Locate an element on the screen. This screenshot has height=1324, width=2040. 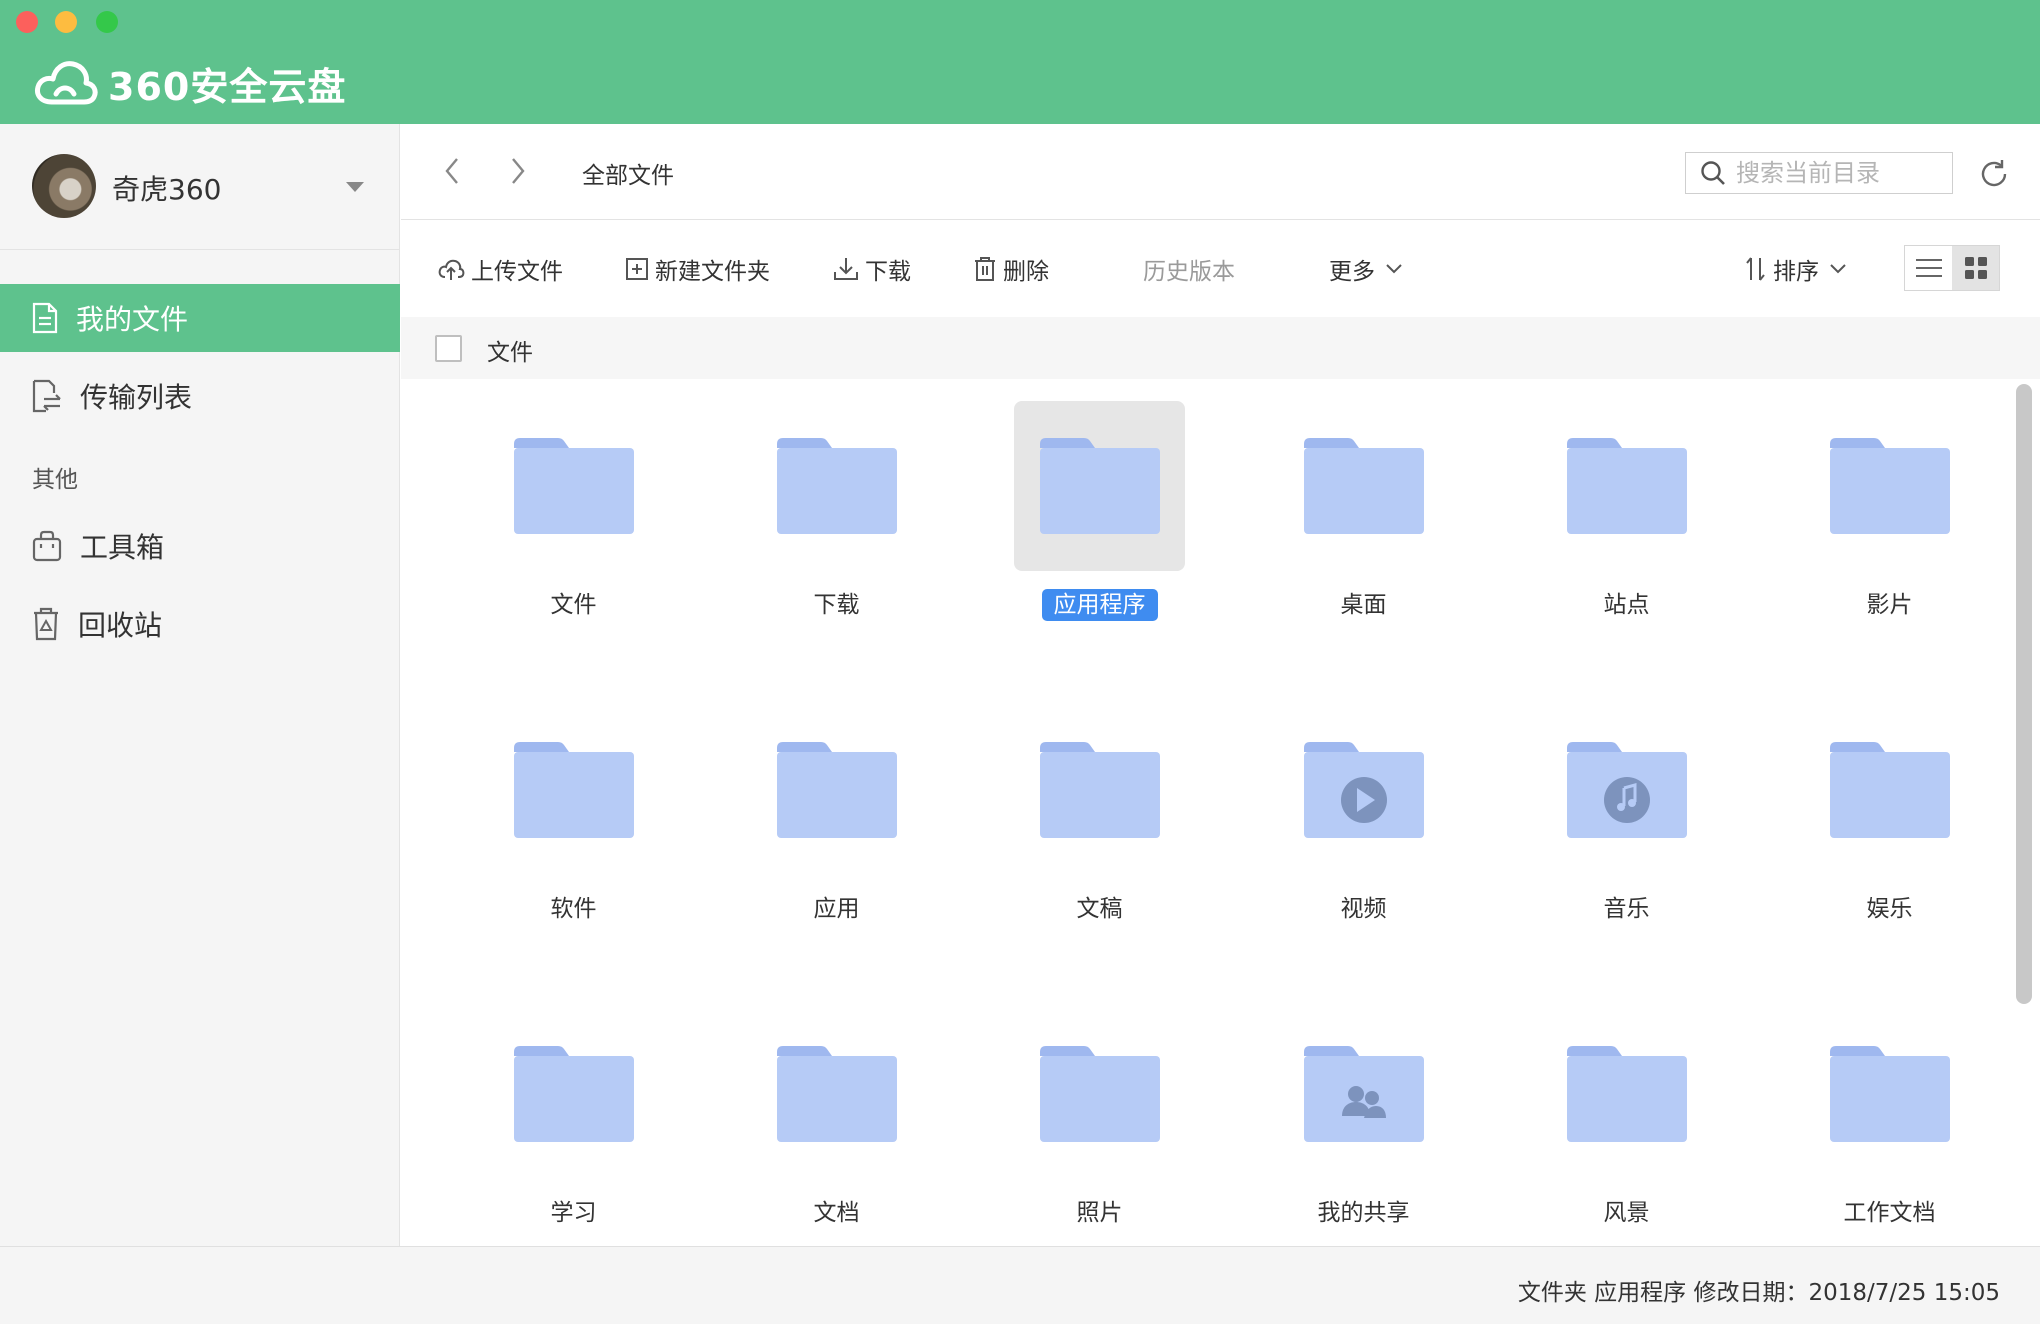
avatar is located at coordinates (64, 186).